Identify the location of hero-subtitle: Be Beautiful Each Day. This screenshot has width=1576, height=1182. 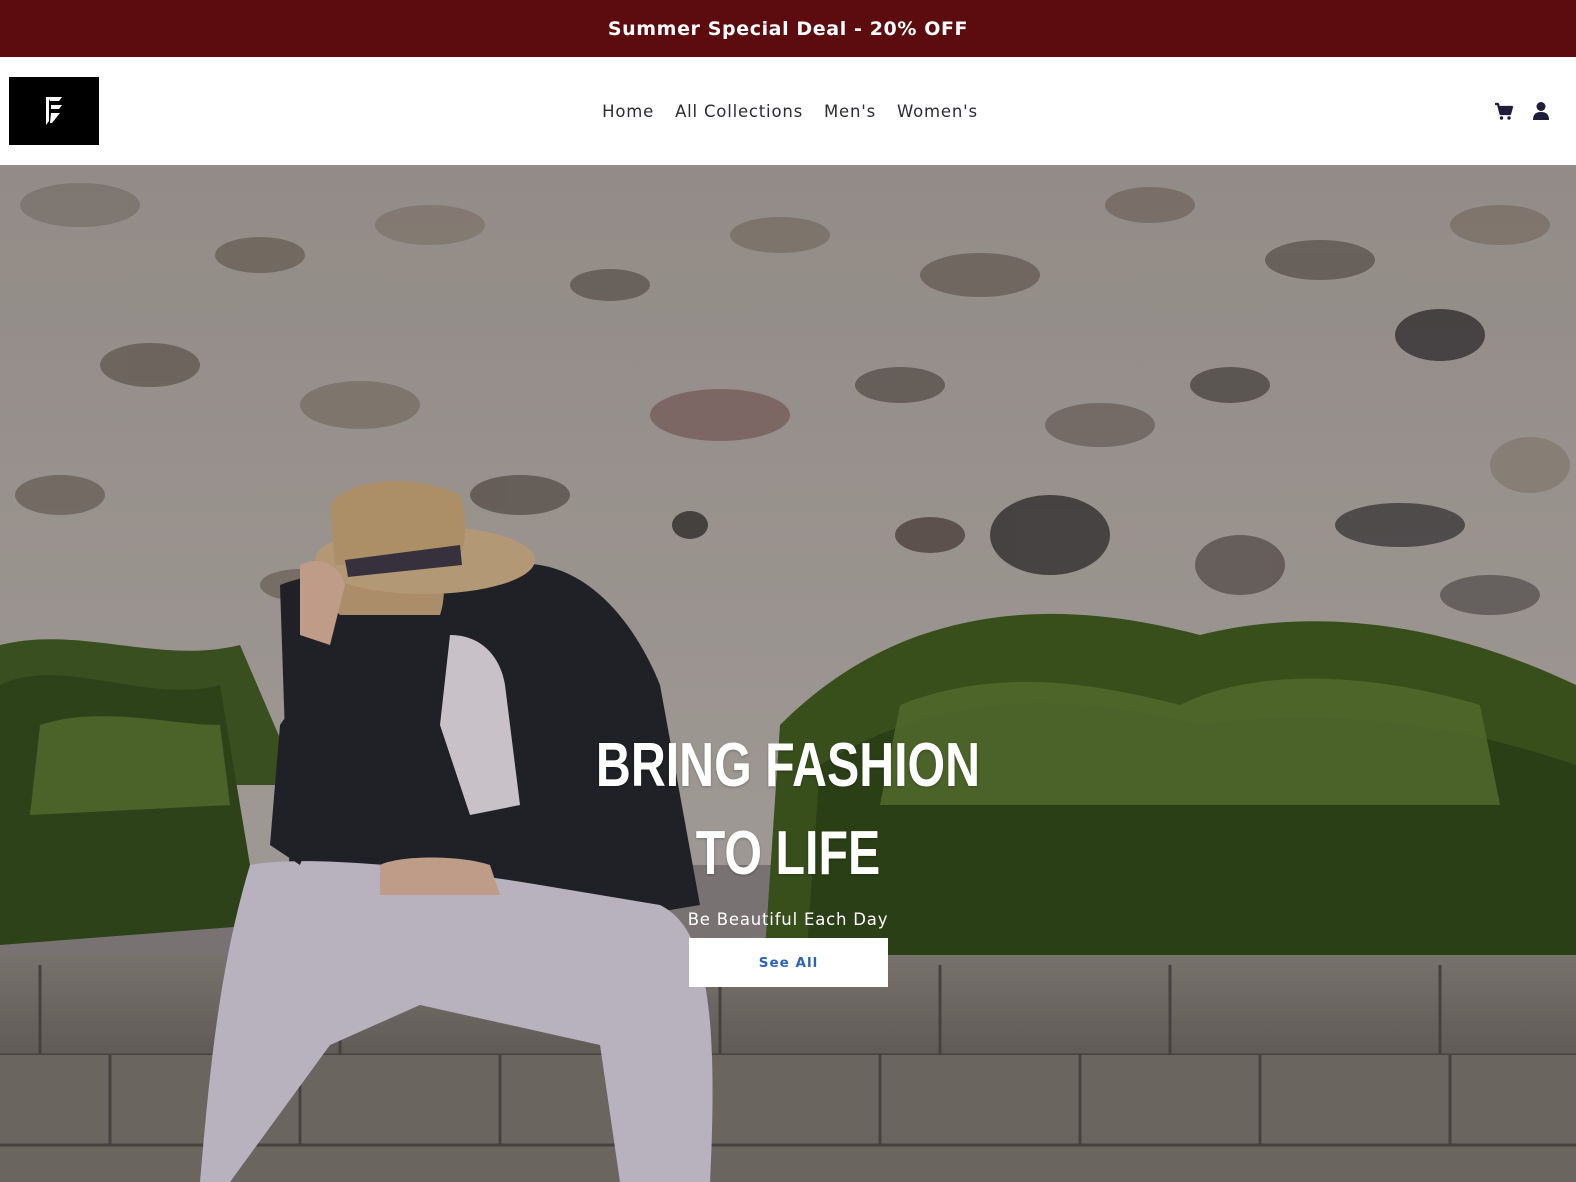
(788, 919).